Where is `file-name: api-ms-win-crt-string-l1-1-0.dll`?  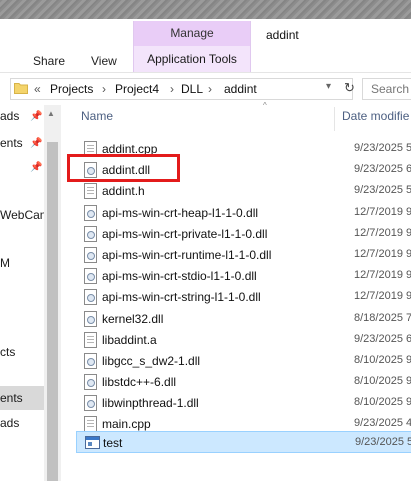
file-name: api-ms-win-crt-string-l1-1-0.dll is located at coordinates (181, 297).